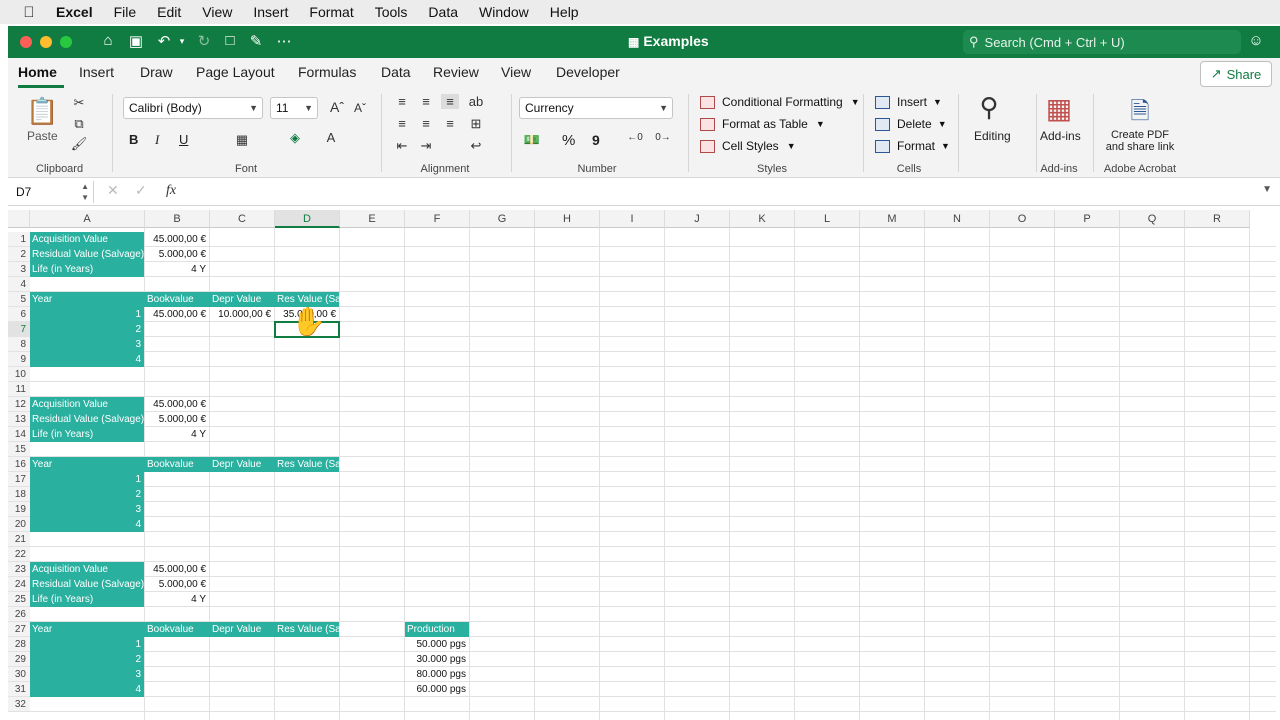 Image resolution: width=1280 pixels, height=720 pixels. I want to click on wrap-text-icon: ↩, so click(476, 146).